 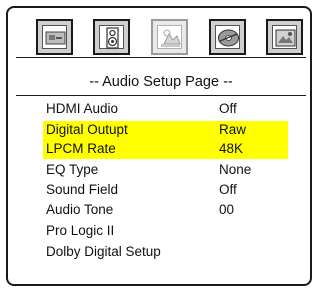 I want to click on title-separator-line, so click(x=161, y=95).